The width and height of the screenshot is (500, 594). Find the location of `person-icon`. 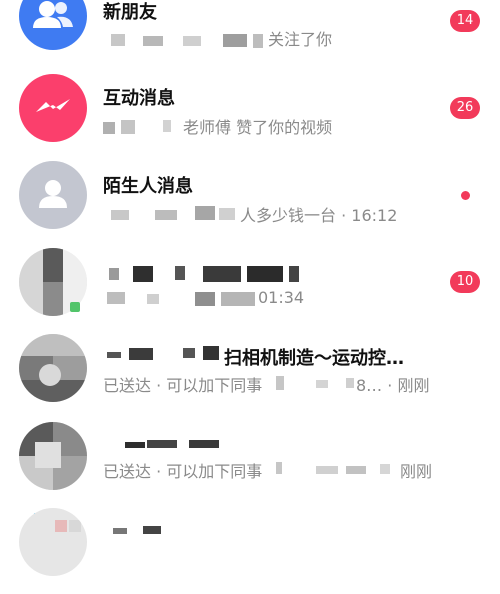

person-icon is located at coordinates (53, 194).